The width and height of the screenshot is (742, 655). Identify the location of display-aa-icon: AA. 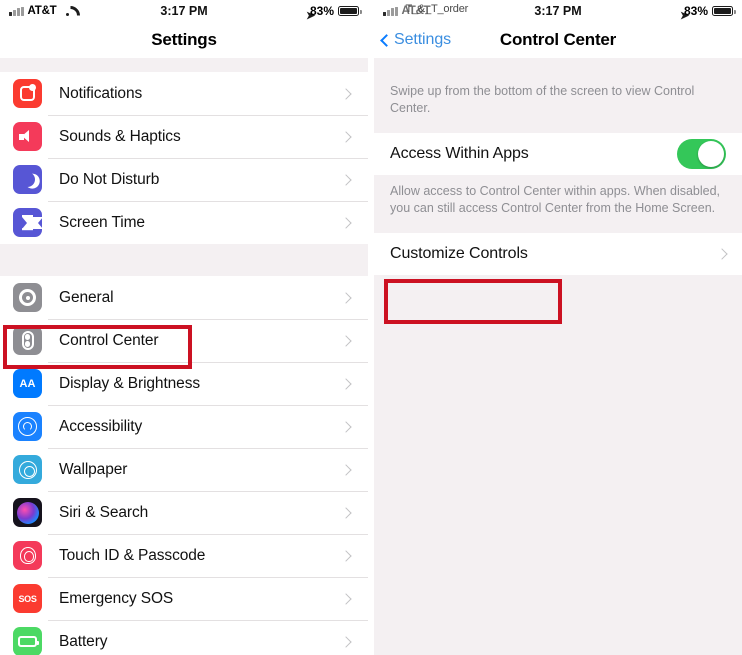
(27, 383).